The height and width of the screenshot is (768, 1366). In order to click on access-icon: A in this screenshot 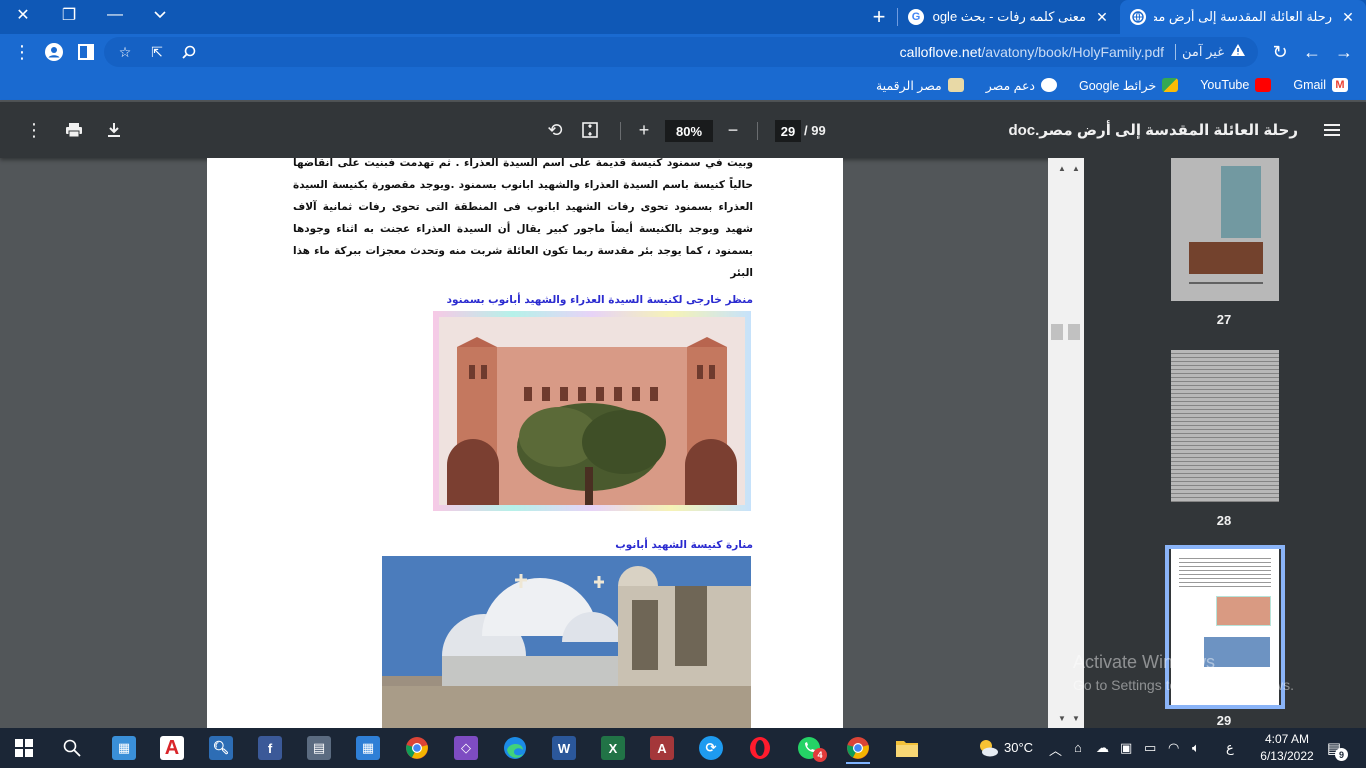, I will do `click(662, 748)`.